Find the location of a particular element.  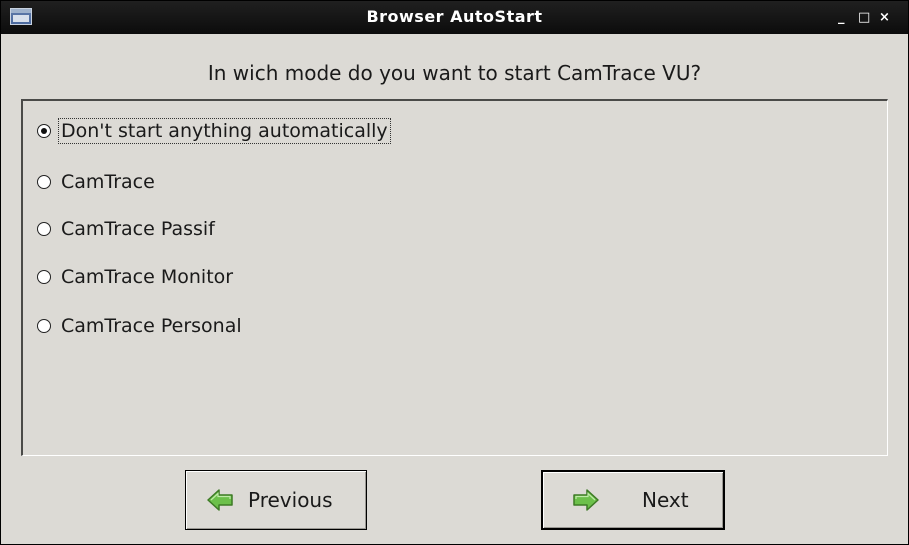

minimize-button: _ is located at coordinates (841, 17).